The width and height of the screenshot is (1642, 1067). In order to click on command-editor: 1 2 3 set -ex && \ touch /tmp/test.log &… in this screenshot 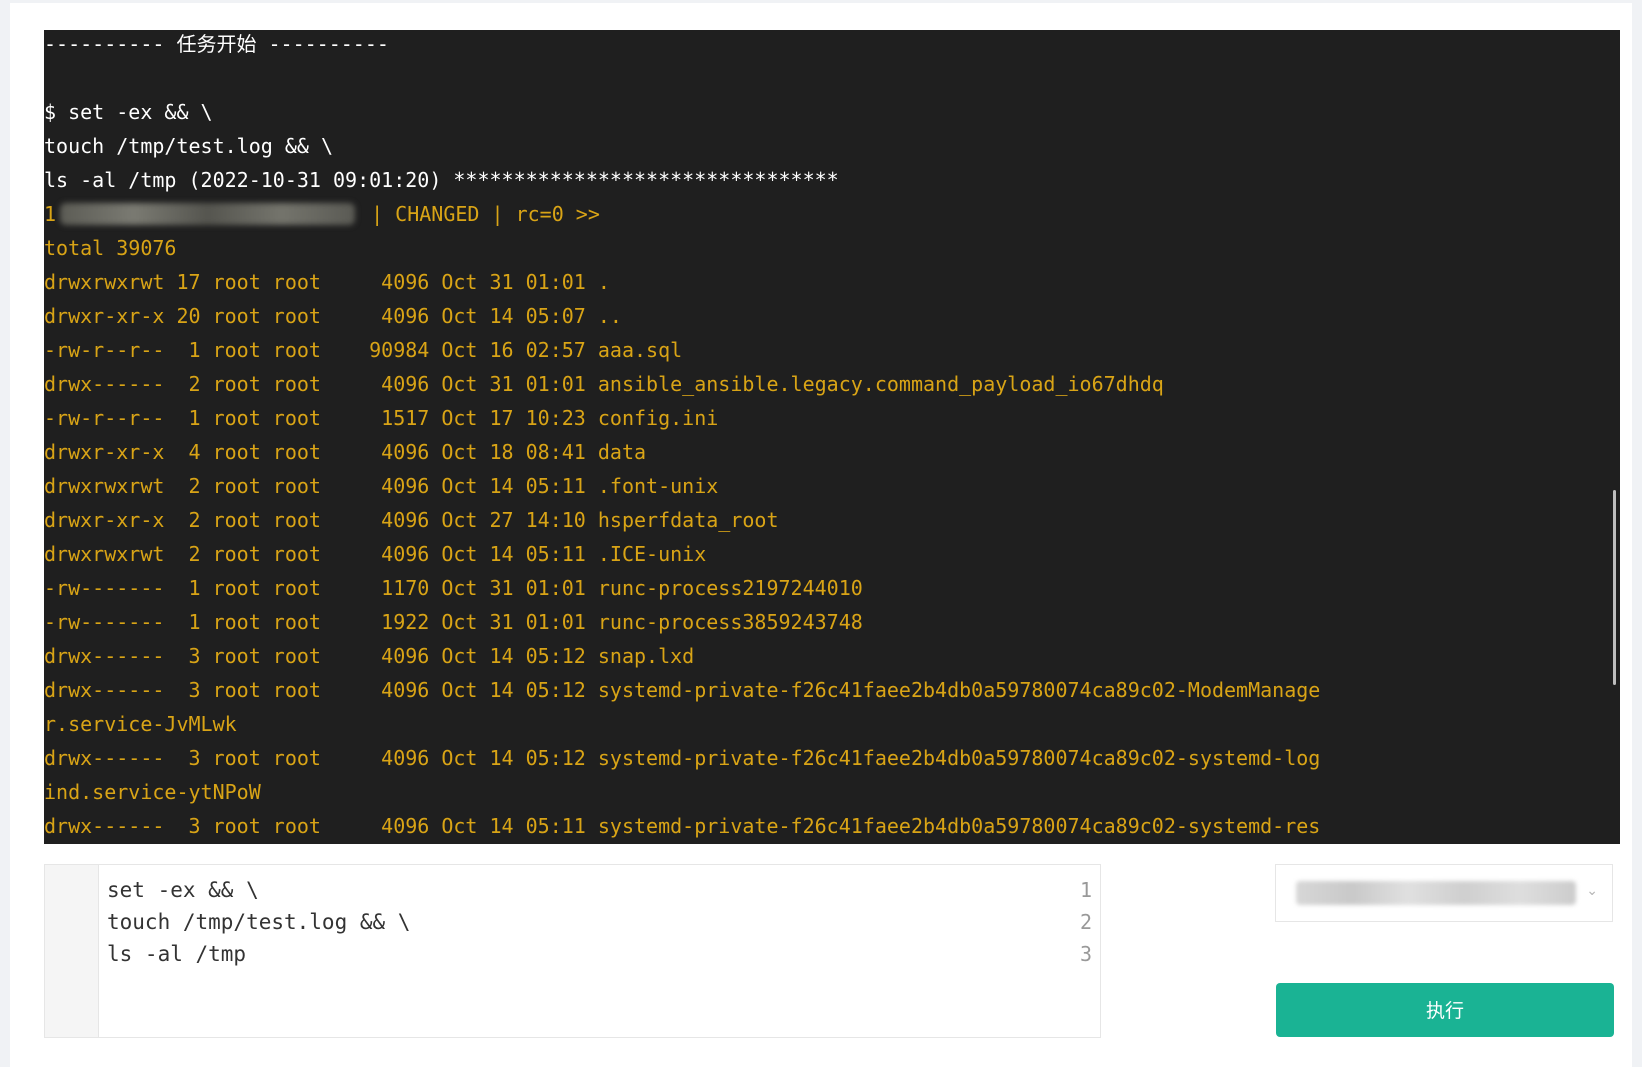, I will do `click(572, 951)`.